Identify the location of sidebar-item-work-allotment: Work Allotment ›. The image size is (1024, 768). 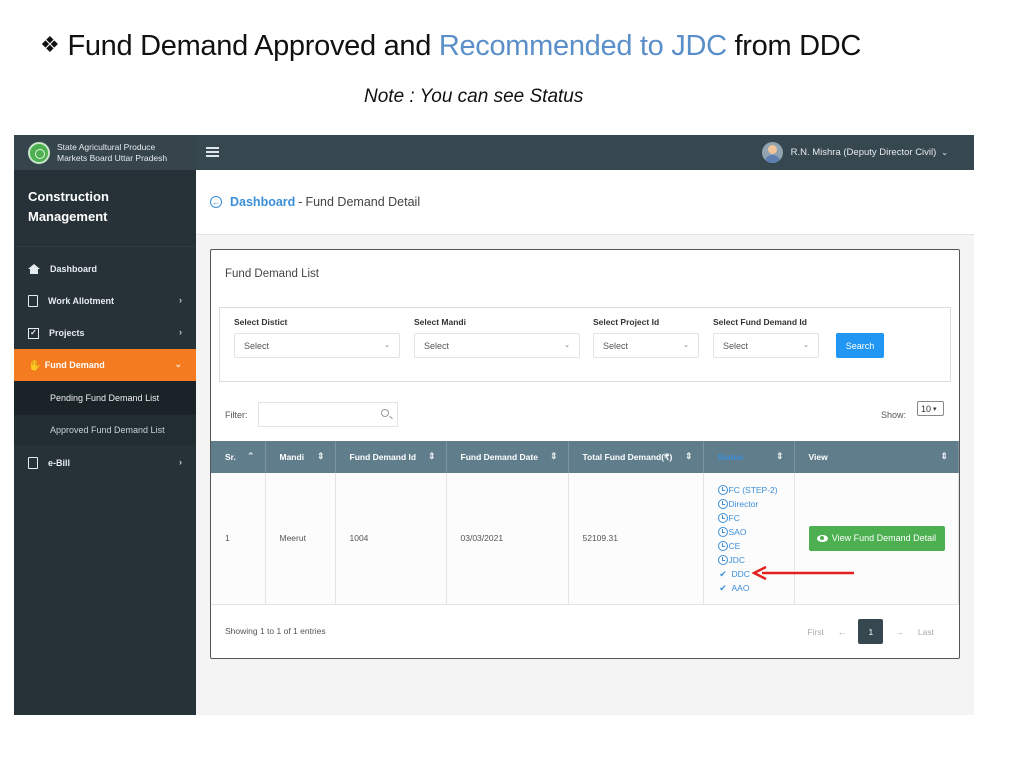
(105, 301).